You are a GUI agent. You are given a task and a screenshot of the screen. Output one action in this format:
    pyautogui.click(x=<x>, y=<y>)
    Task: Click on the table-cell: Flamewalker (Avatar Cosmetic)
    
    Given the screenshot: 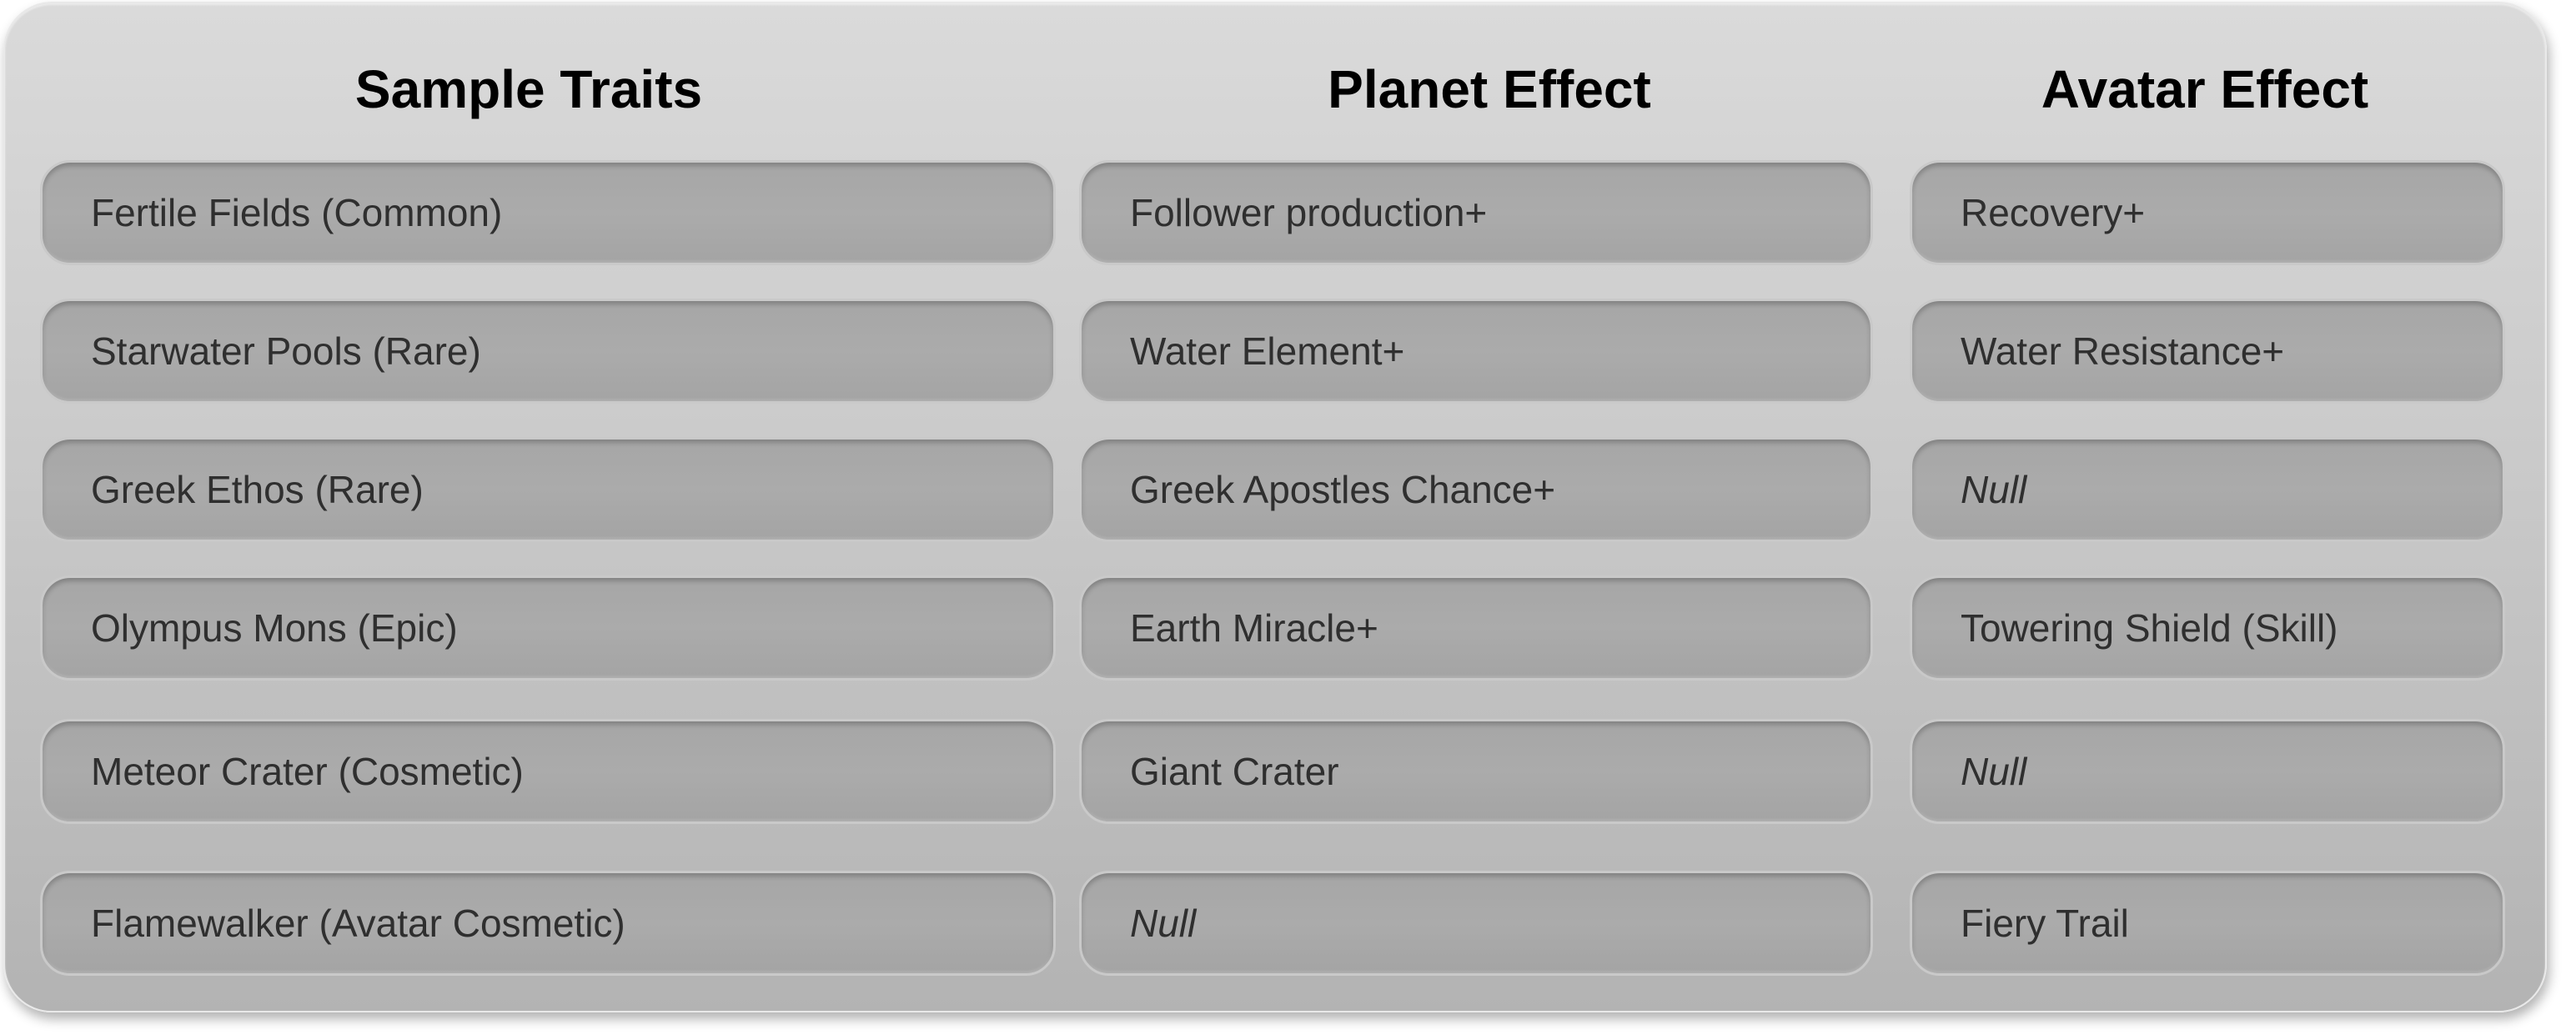 What is the action you would take?
    pyautogui.click(x=548, y=923)
    